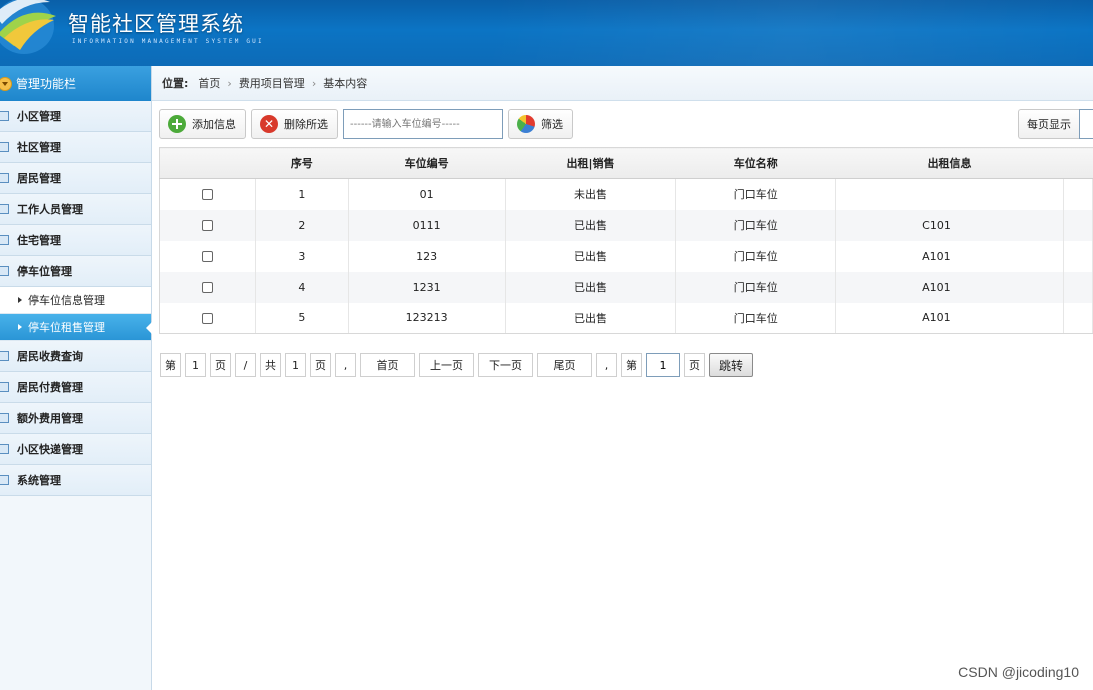 This screenshot has height=690, width=1093. I want to click on pager-ye2: 页, so click(320, 365).